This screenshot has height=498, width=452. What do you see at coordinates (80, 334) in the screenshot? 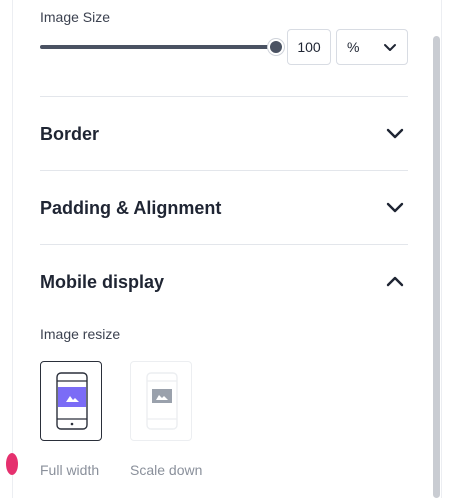
I see `image-resize-label: Image resize` at bounding box center [80, 334].